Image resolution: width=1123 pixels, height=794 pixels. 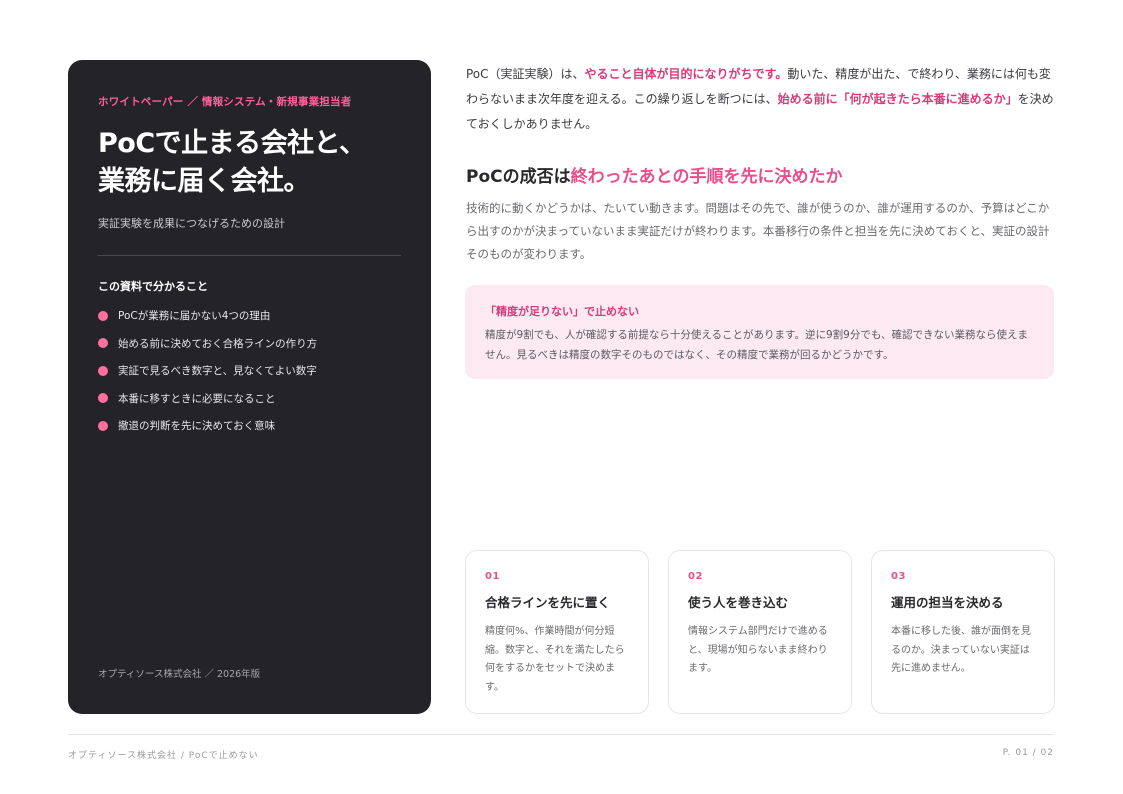 I want to click on card-number: 02, so click(x=695, y=576).